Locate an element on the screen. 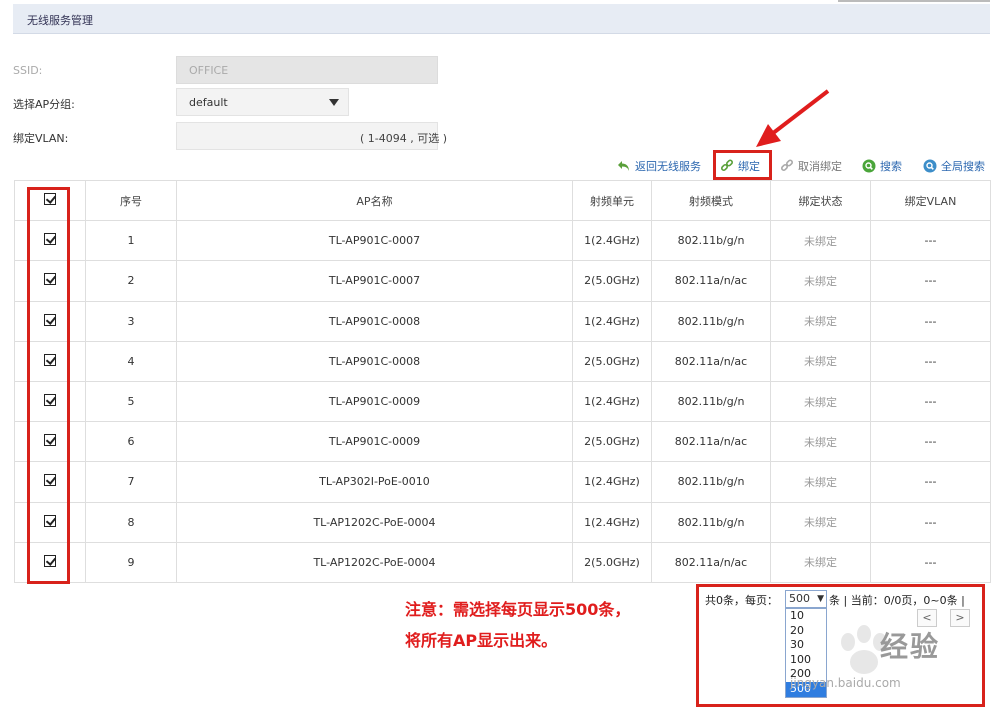 The height and width of the screenshot is (715, 1000). unbind-label: 取消绑定 is located at coordinates (820, 166).